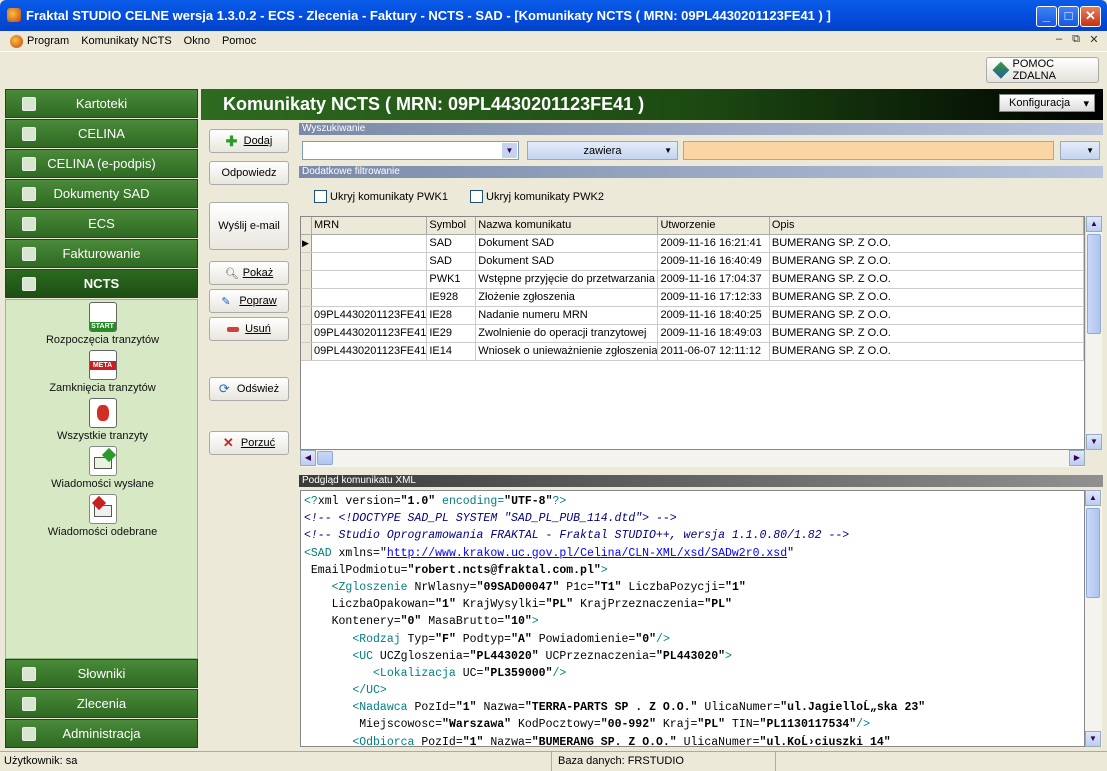 The height and width of the screenshot is (771, 1107). What do you see at coordinates (381, 196) in the screenshot?
I see `hide-pwk1-checkbox: Ukryj komunikaty PWK1` at bounding box center [381, 196].